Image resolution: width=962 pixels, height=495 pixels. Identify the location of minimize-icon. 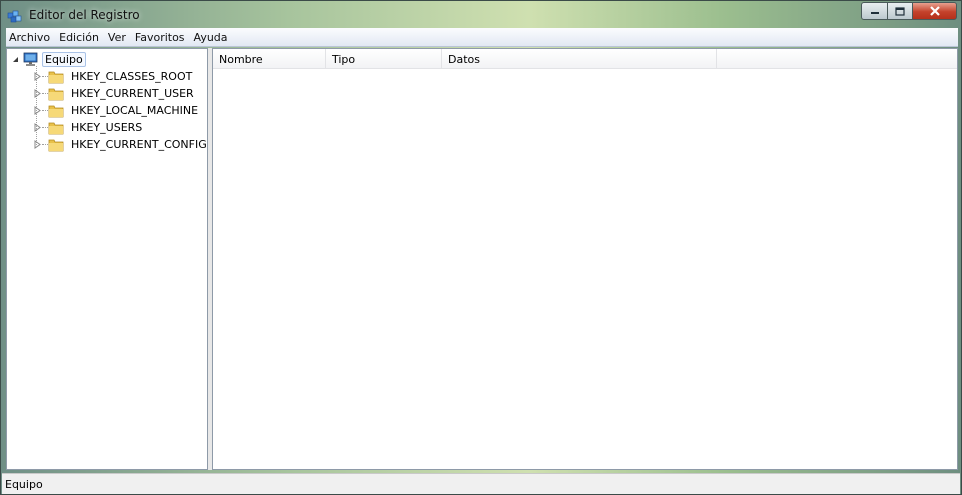
(874, 13).